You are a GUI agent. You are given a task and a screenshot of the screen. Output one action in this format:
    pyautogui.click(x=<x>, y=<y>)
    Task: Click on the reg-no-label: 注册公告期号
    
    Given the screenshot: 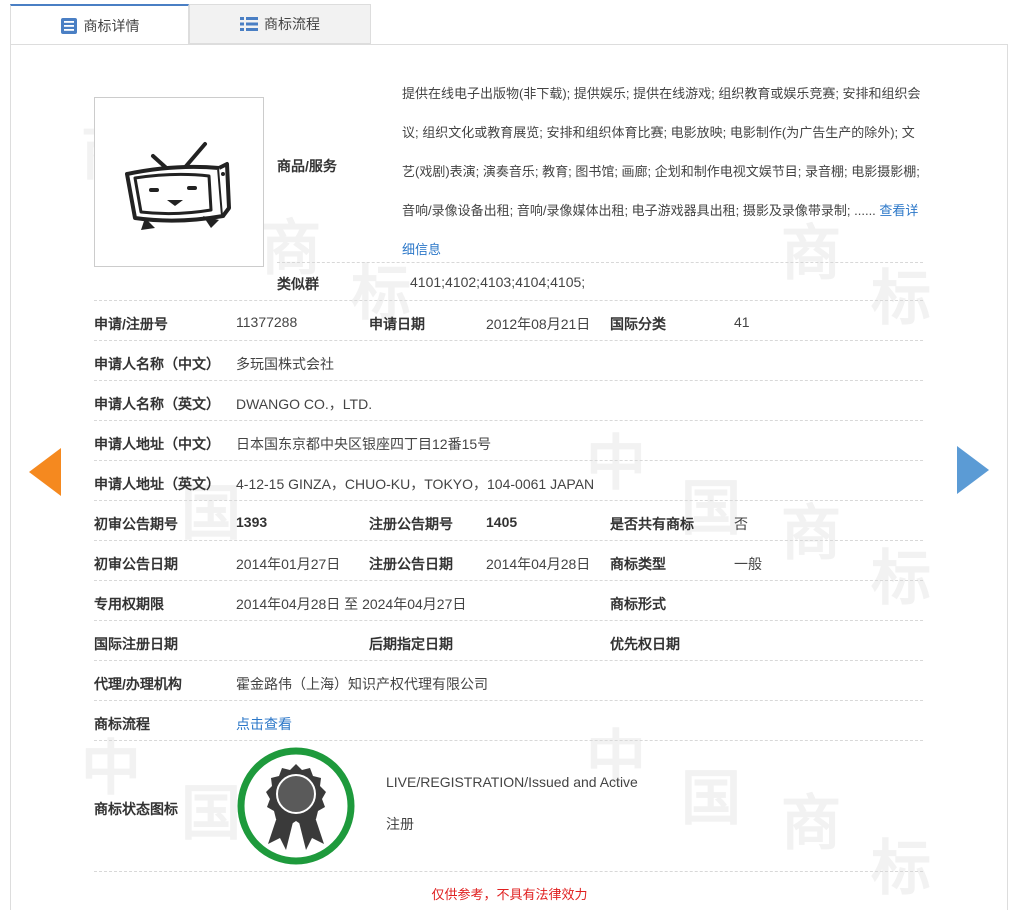 What is the action you would take?
    pyautogui.click(x=411, y=524)
    